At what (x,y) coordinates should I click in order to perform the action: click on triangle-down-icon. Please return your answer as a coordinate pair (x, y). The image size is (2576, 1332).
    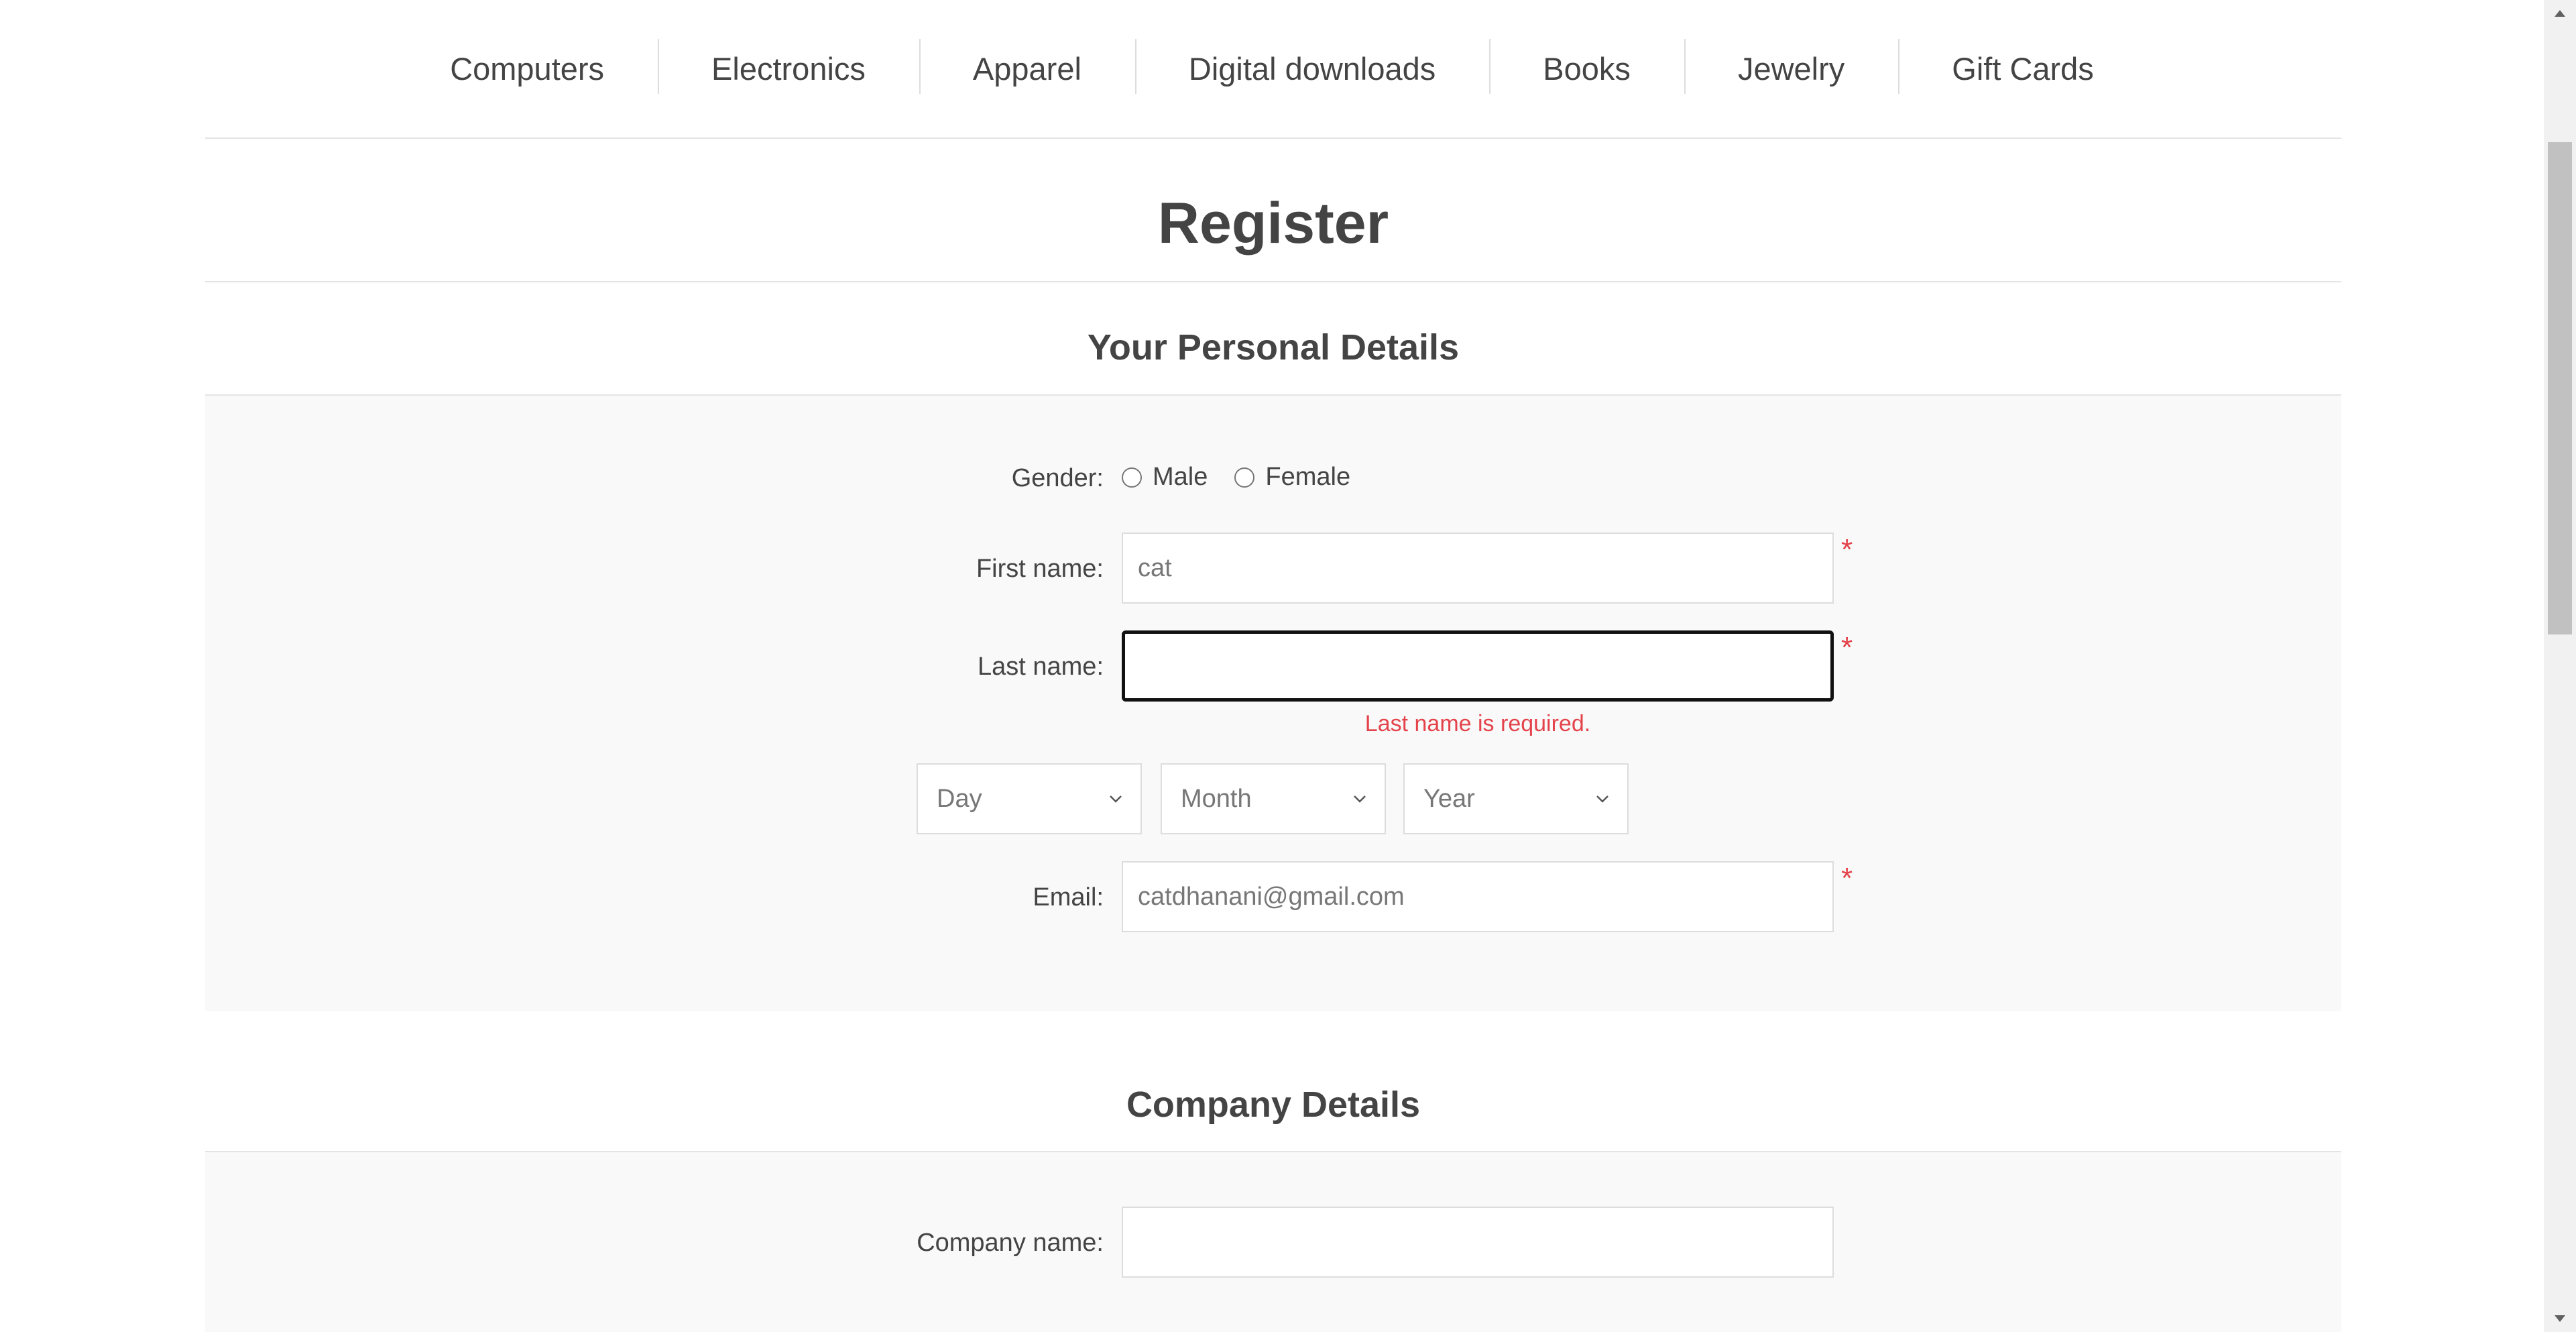
    Looking at the image, I should click on (2560, 1318).